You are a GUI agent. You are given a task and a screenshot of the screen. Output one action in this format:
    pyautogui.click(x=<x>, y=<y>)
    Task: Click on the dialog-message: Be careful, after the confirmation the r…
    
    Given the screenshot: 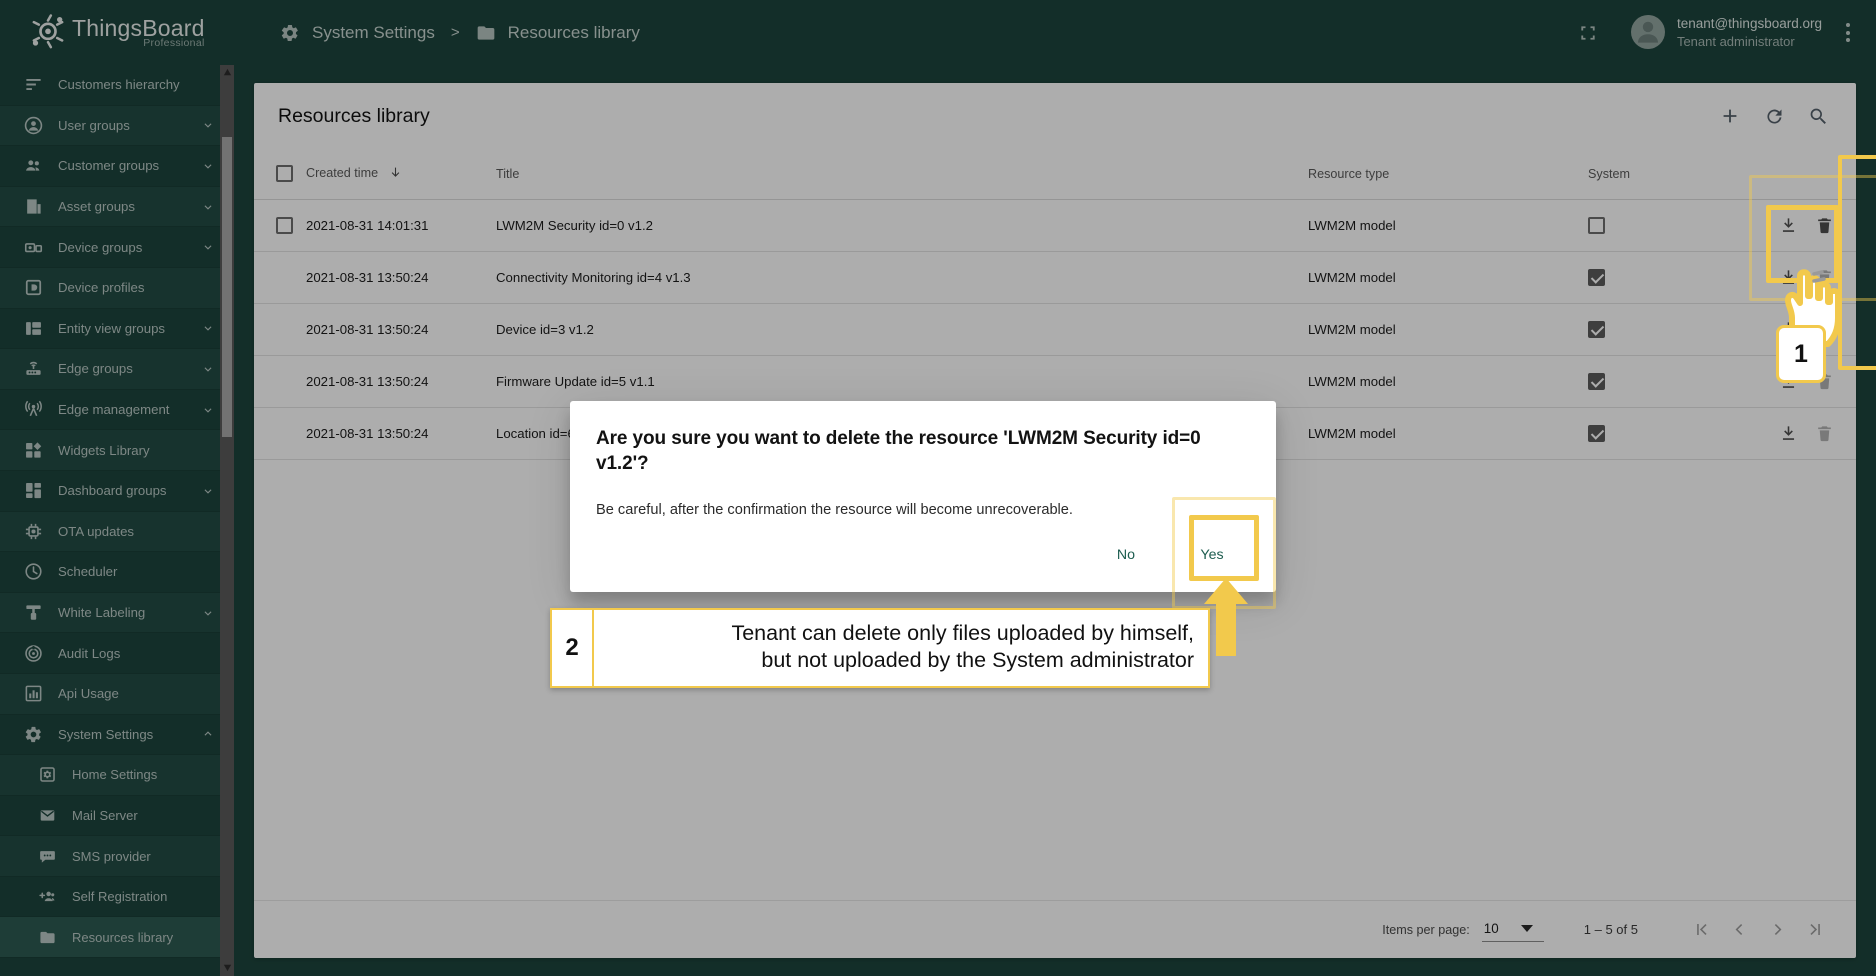 What is the action you would take?
    pyautogui.click(x=834, y=510)
    